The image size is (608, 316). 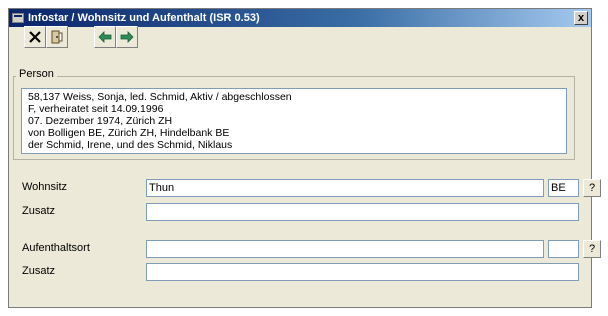 I want to click on aufenthaltsort-help-button: ?, so click(x=592, y=249).